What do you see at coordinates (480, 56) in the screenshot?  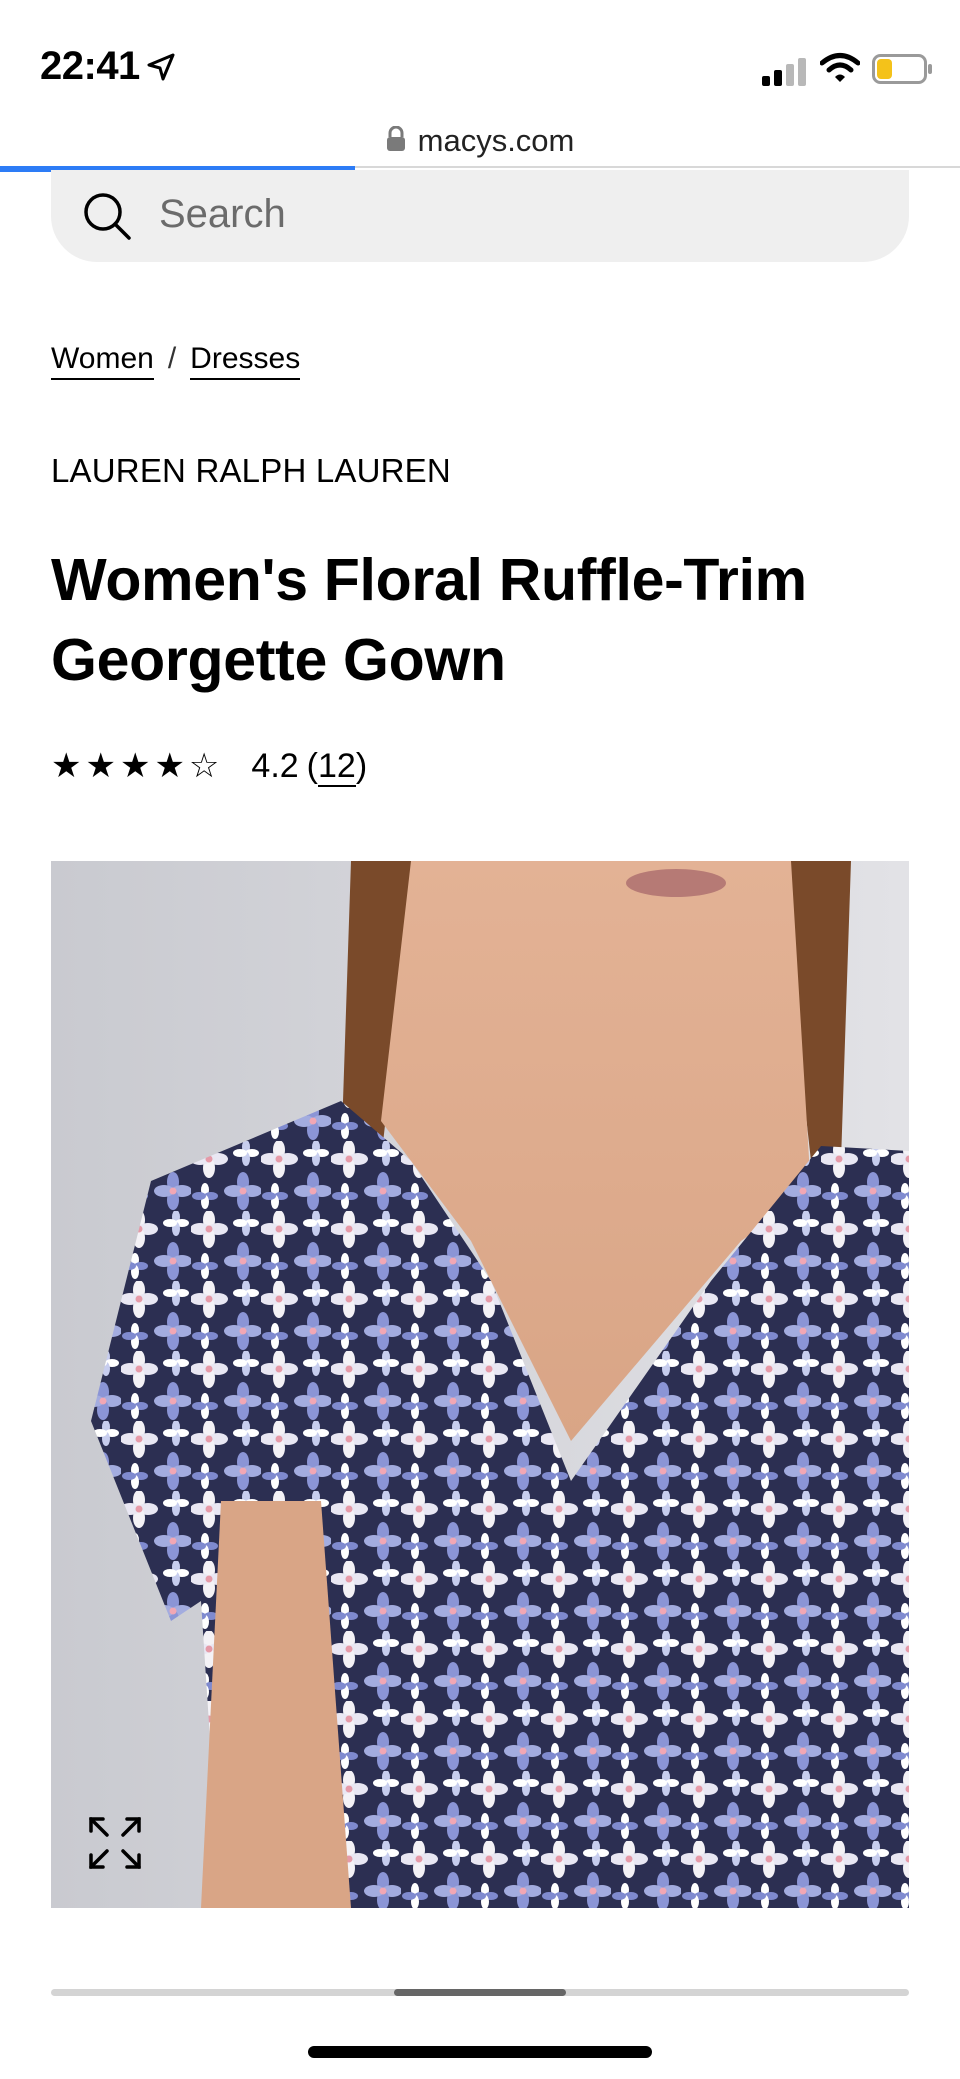 I see `status-bar: 22:41` at bounding box center [480, 56].